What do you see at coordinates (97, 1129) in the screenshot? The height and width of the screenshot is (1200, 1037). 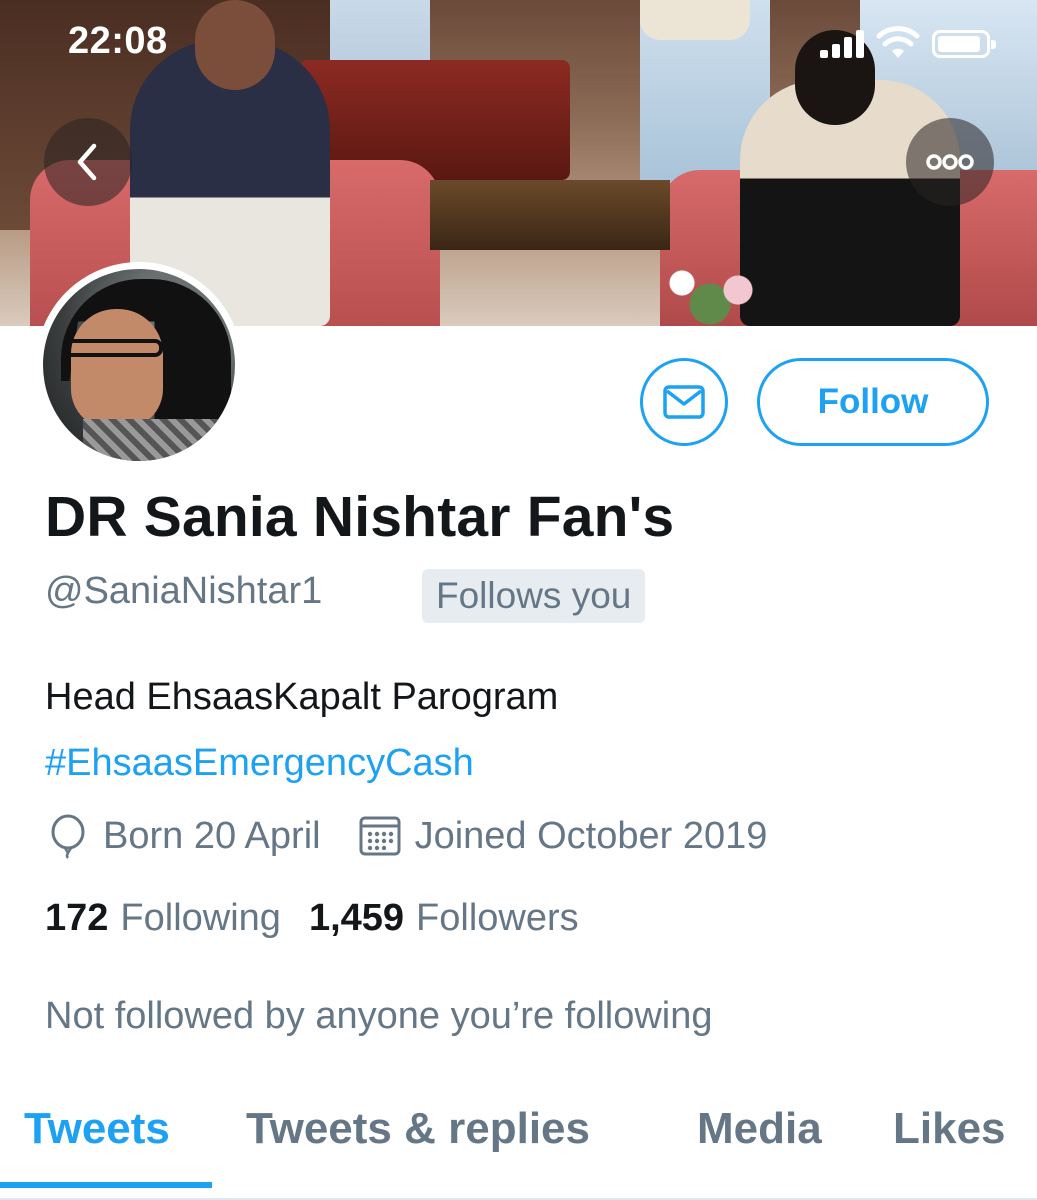 I see `tab-tweets: Tweets` at bounding box center [97, 1129].